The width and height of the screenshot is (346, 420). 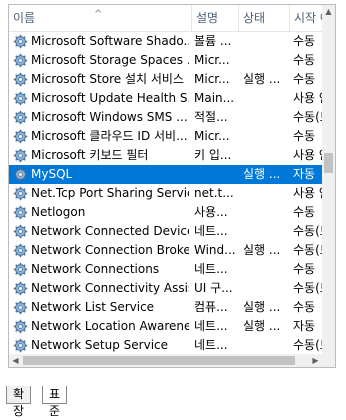 What do you see at coordinates (110, 155) in the screenshot?
I see `service-name: Microsoft 키보드 필터` at bounding box center [110, 155].